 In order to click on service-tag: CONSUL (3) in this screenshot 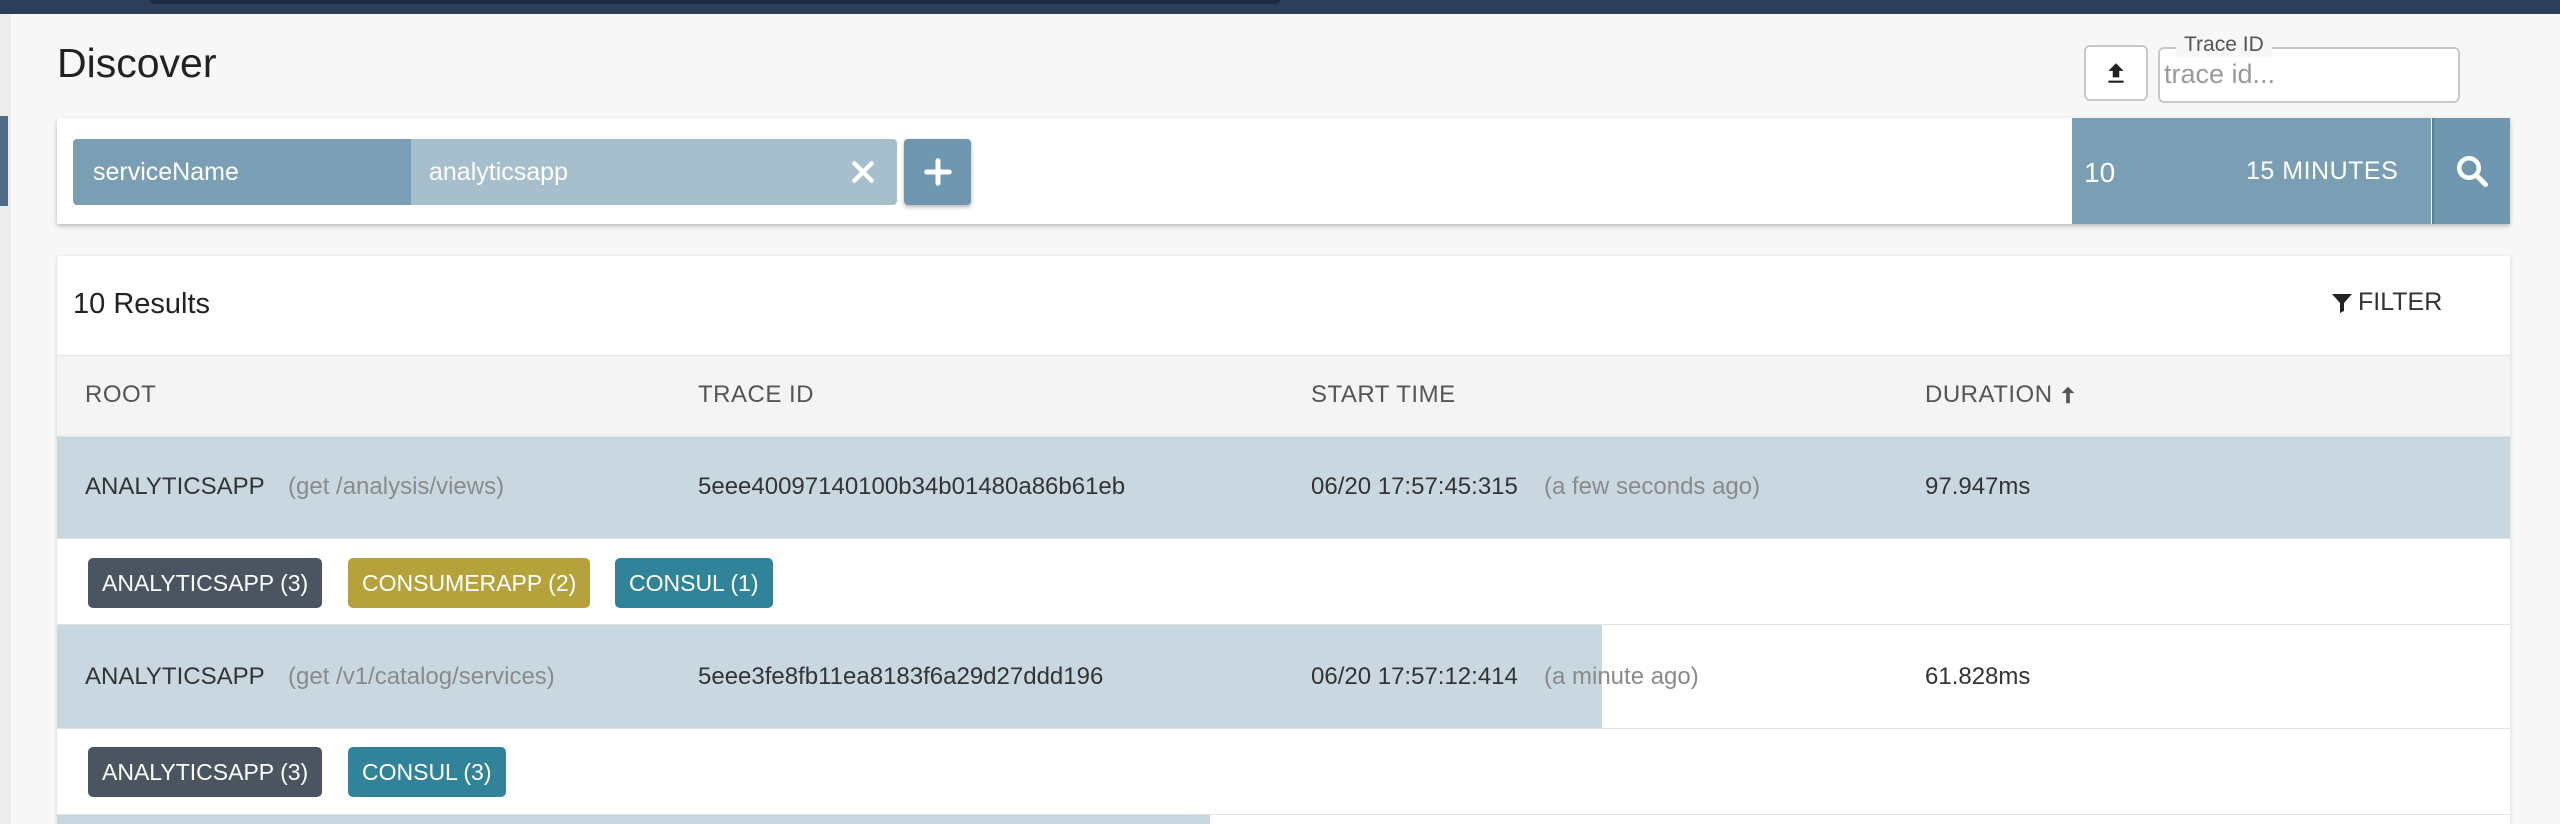, I will do `click(427, 772)`.